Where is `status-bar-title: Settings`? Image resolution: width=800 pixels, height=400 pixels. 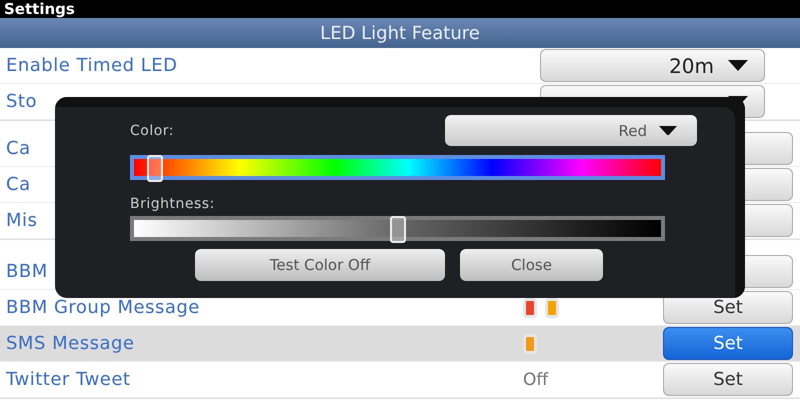 status-bar-title: Settings is located at coordinates (400, 9).